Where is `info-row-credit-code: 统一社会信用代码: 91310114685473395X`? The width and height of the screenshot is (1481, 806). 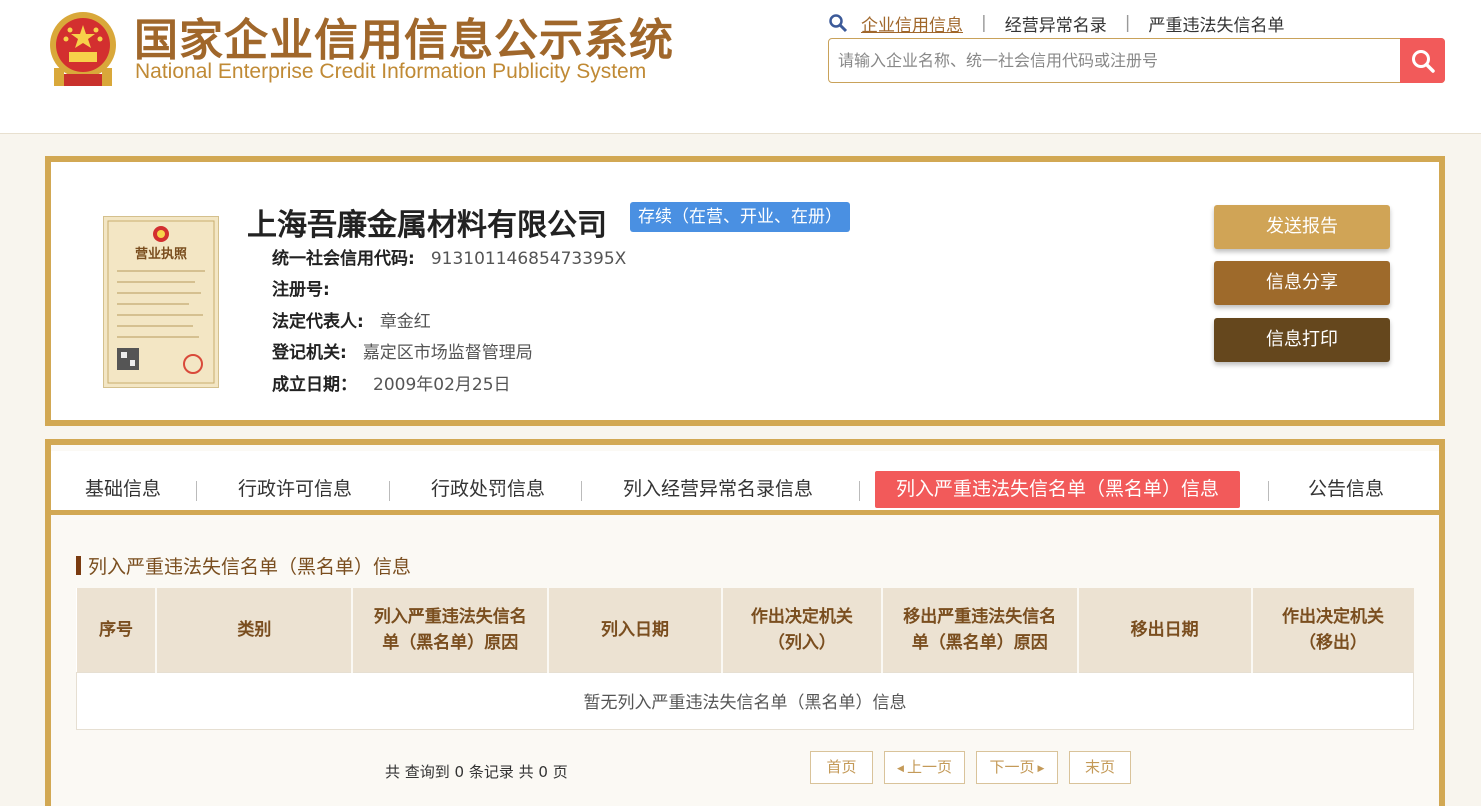 info-row-credit-code: 统一社会信用代码: 91310114685473395X is located at coordinates (449, 259).